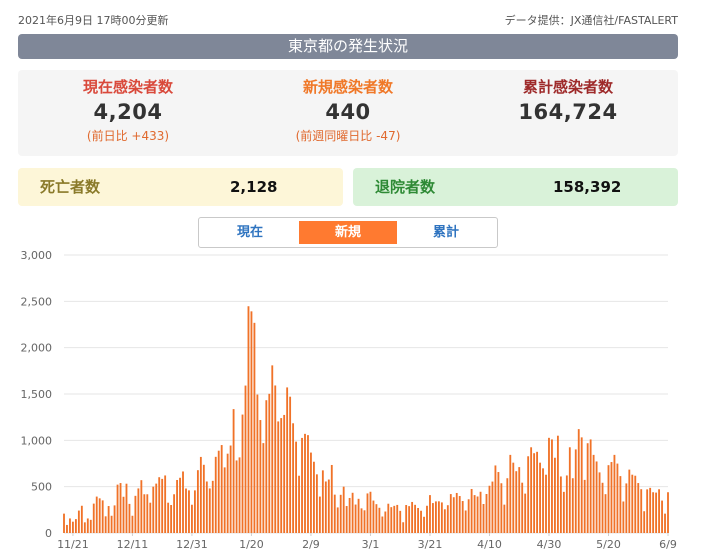  I want to click on current-cases-diff: (前日比 +433), so click(128, 136).